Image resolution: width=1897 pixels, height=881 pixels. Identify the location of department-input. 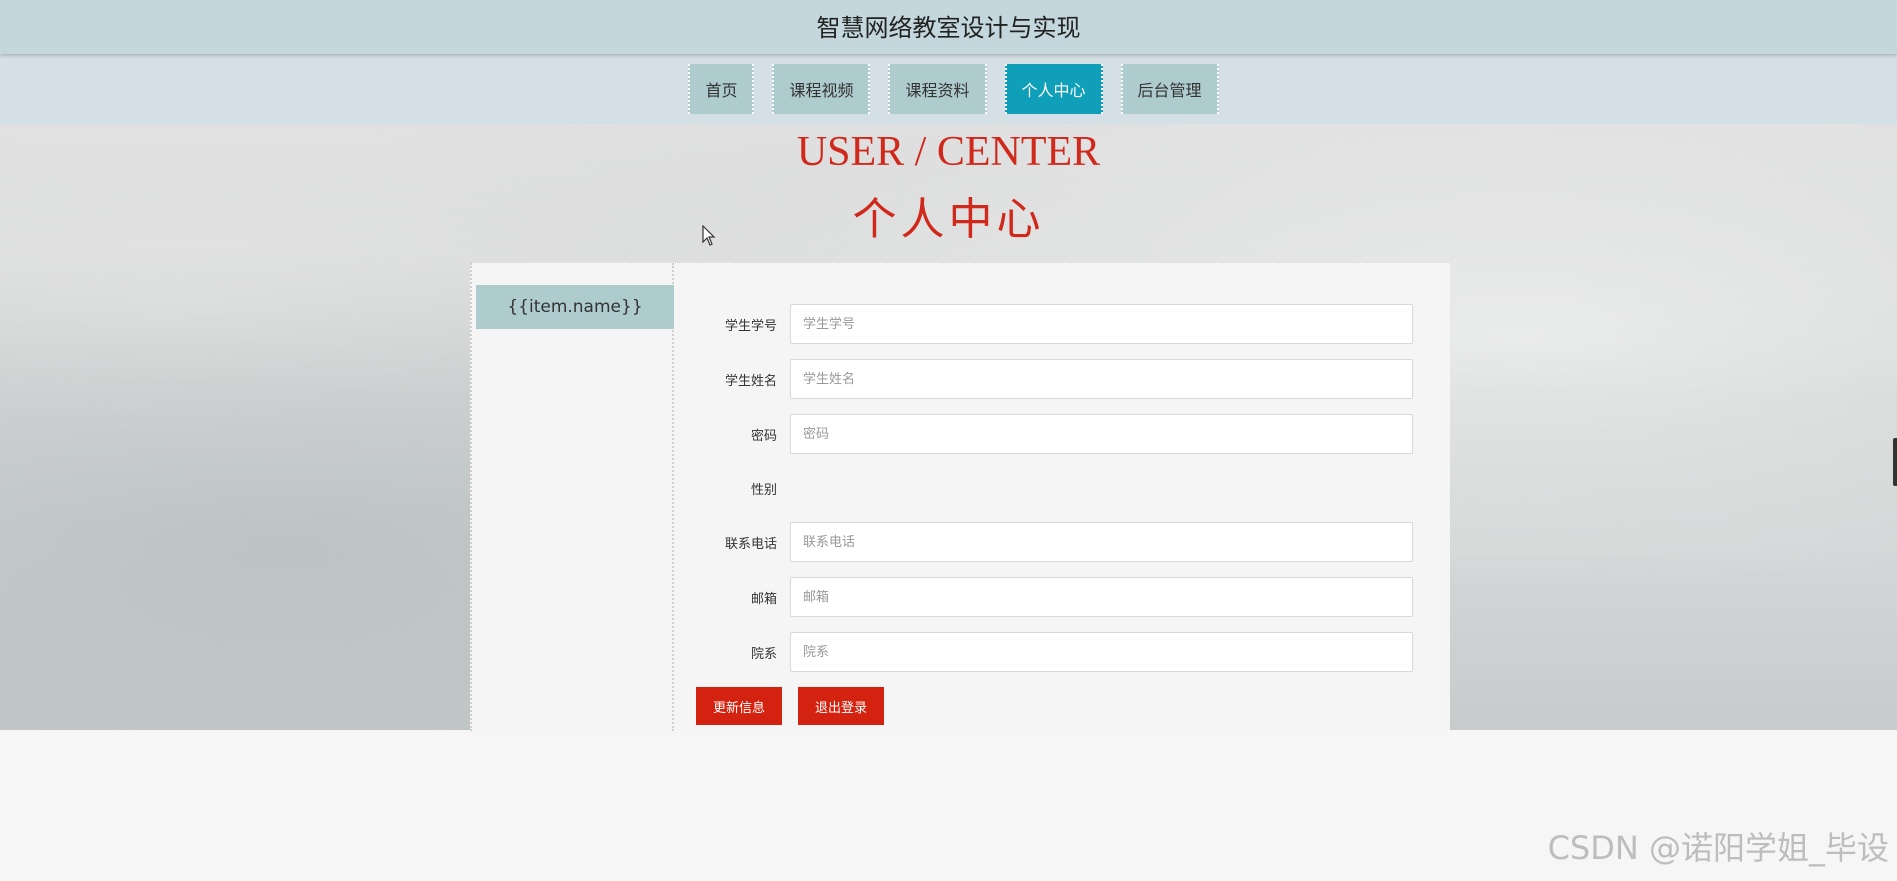
(1101, 652).